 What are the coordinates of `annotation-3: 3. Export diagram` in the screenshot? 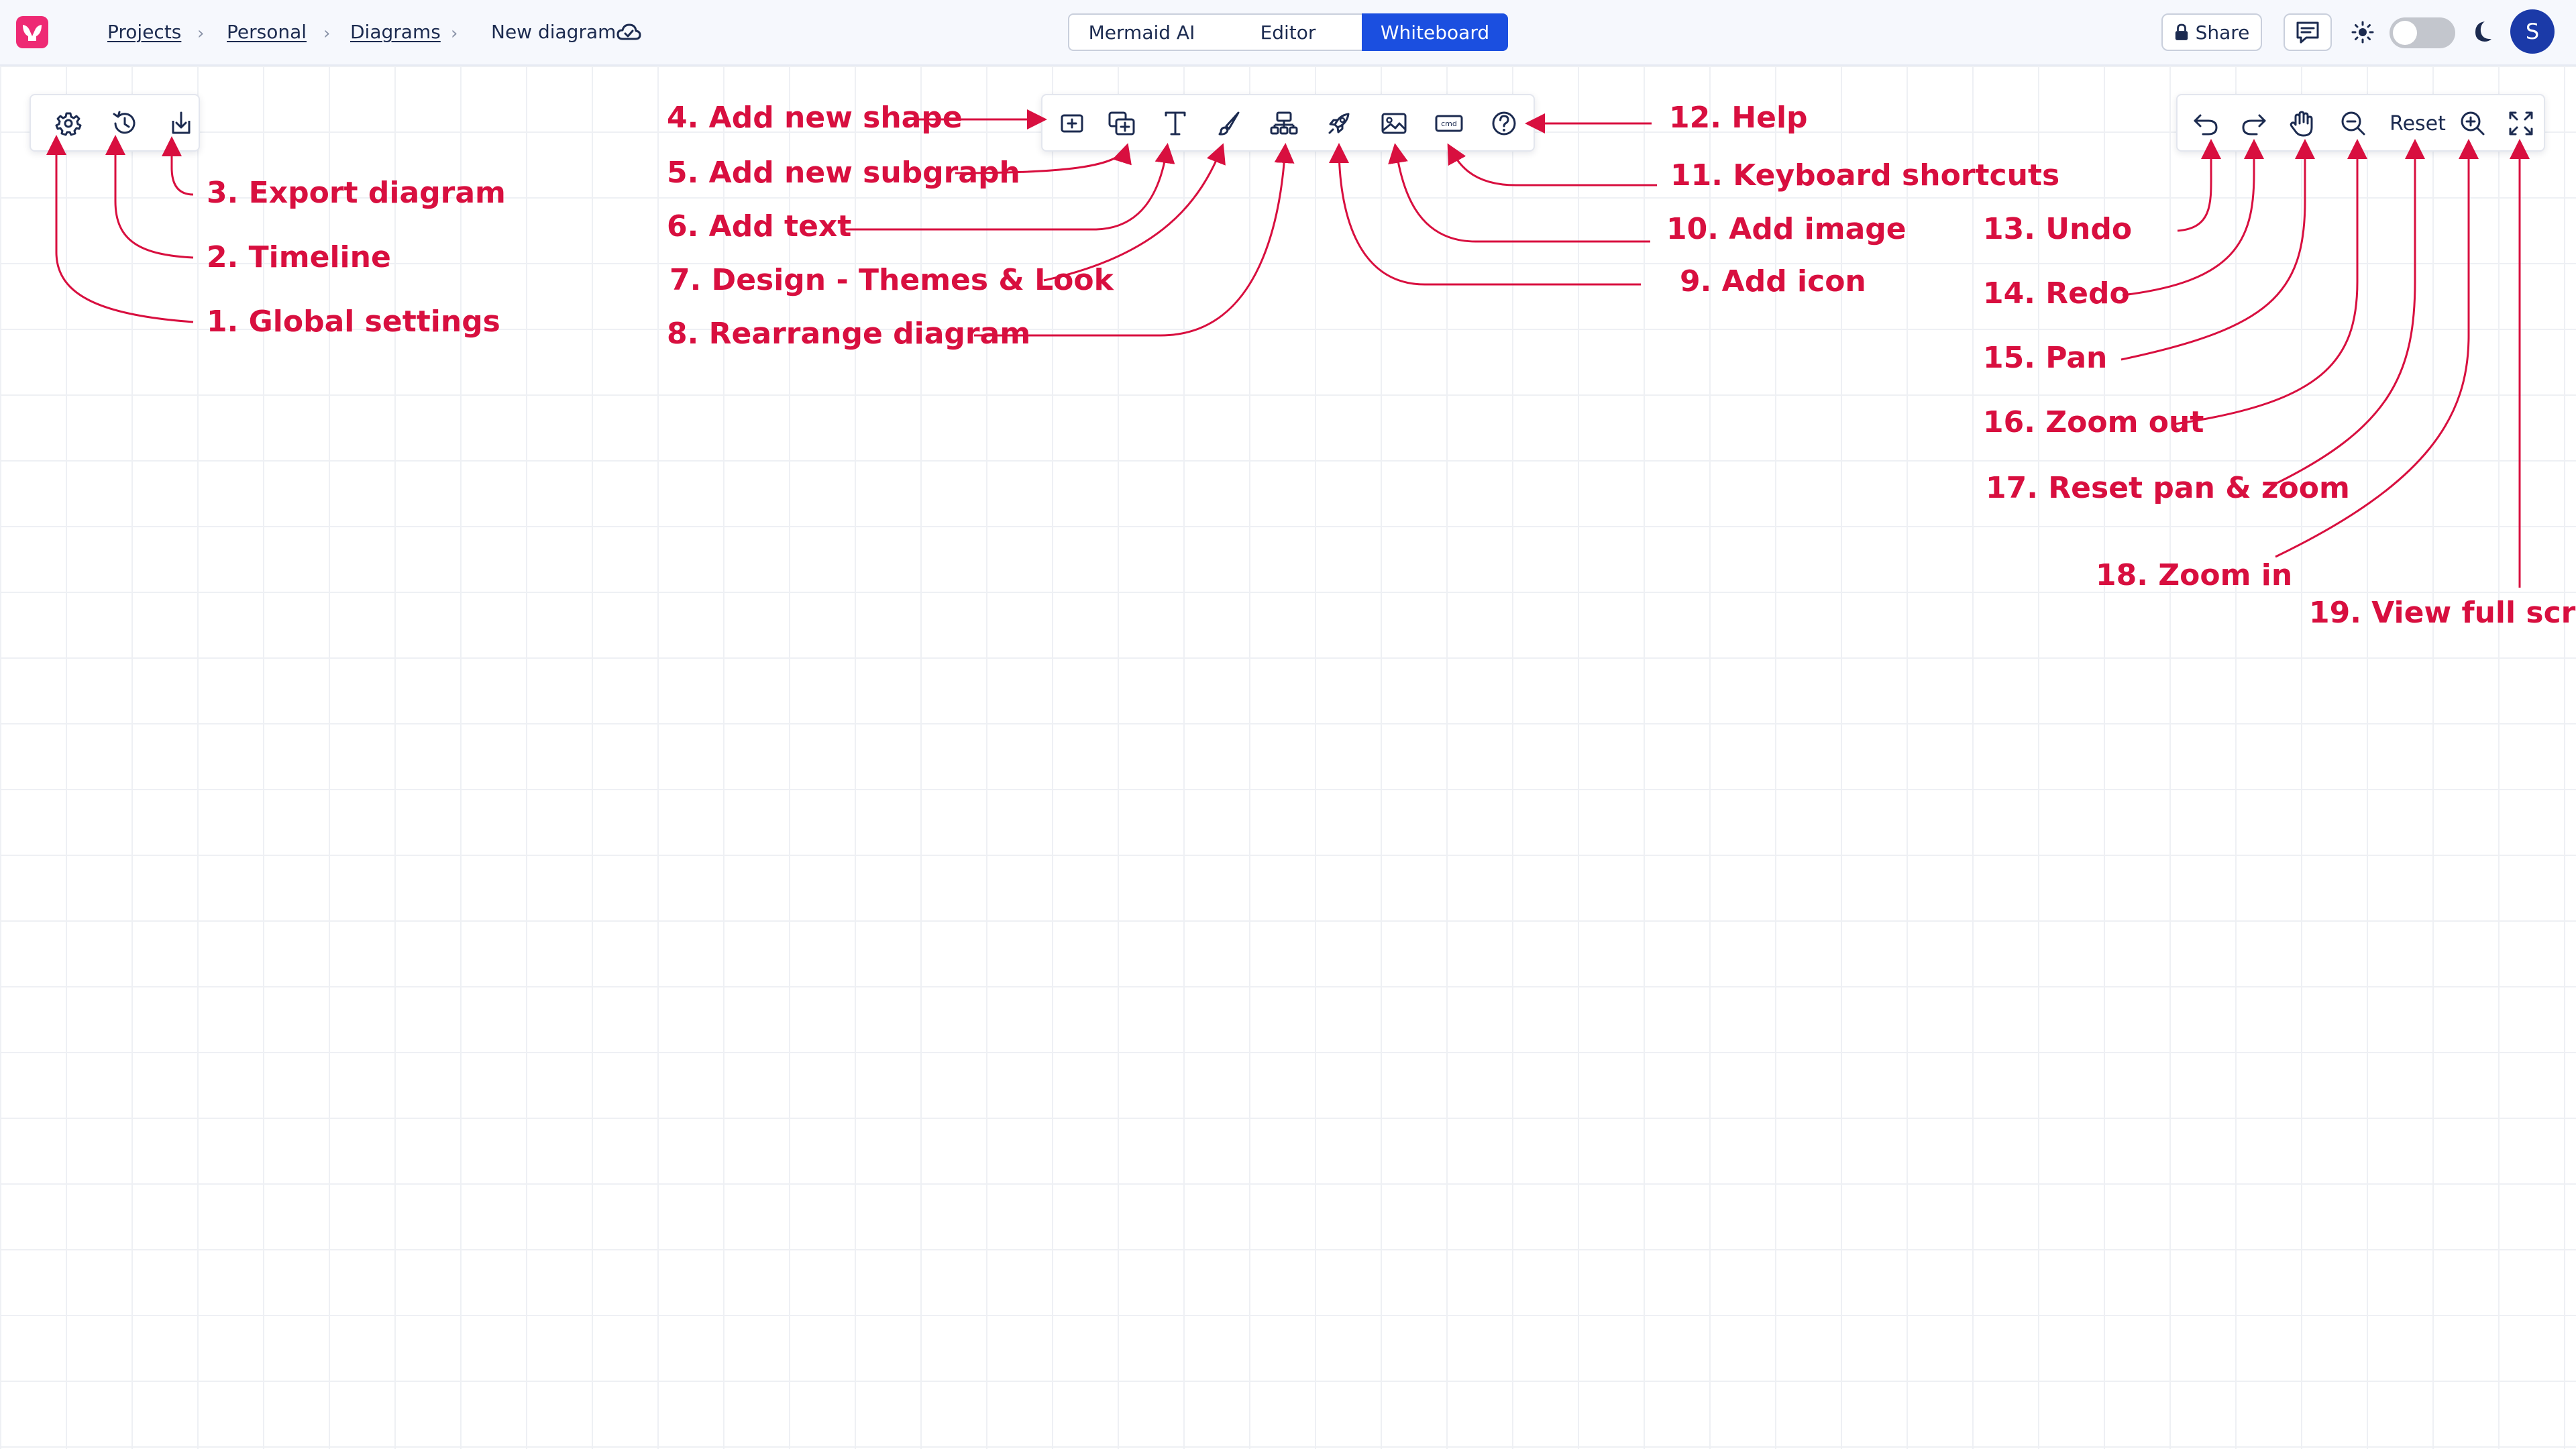 It's located at (356, 193).